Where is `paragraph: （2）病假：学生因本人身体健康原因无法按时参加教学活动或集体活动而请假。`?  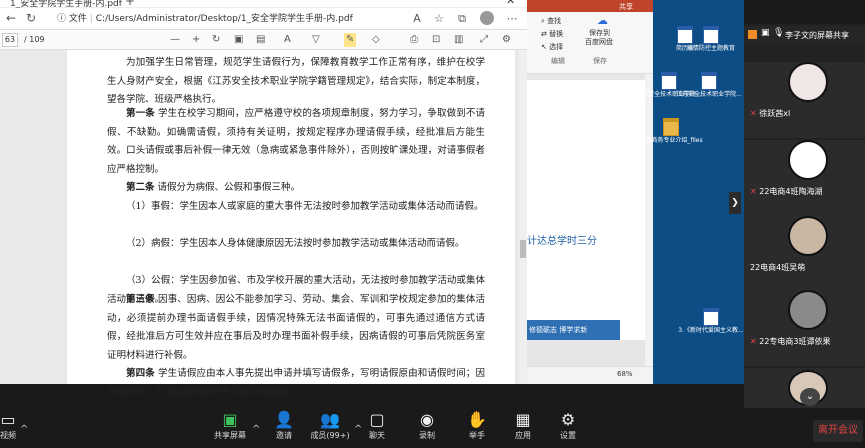 paragraph: （2）病假：学生因本人身体健康原因无法按时参加教学活动或集体活动而请假。 is located at coordinates (295, 243).